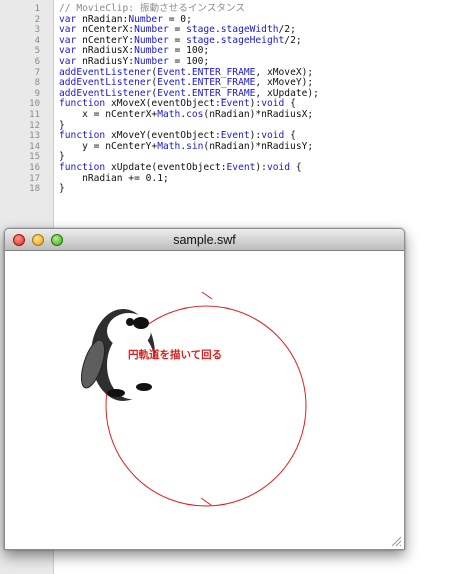 Image resolution: width=449 pixels, height=574 pixels. Describe the element at coordinates (34, 146) in the screenshot. I see `line-number: 14` at that location.